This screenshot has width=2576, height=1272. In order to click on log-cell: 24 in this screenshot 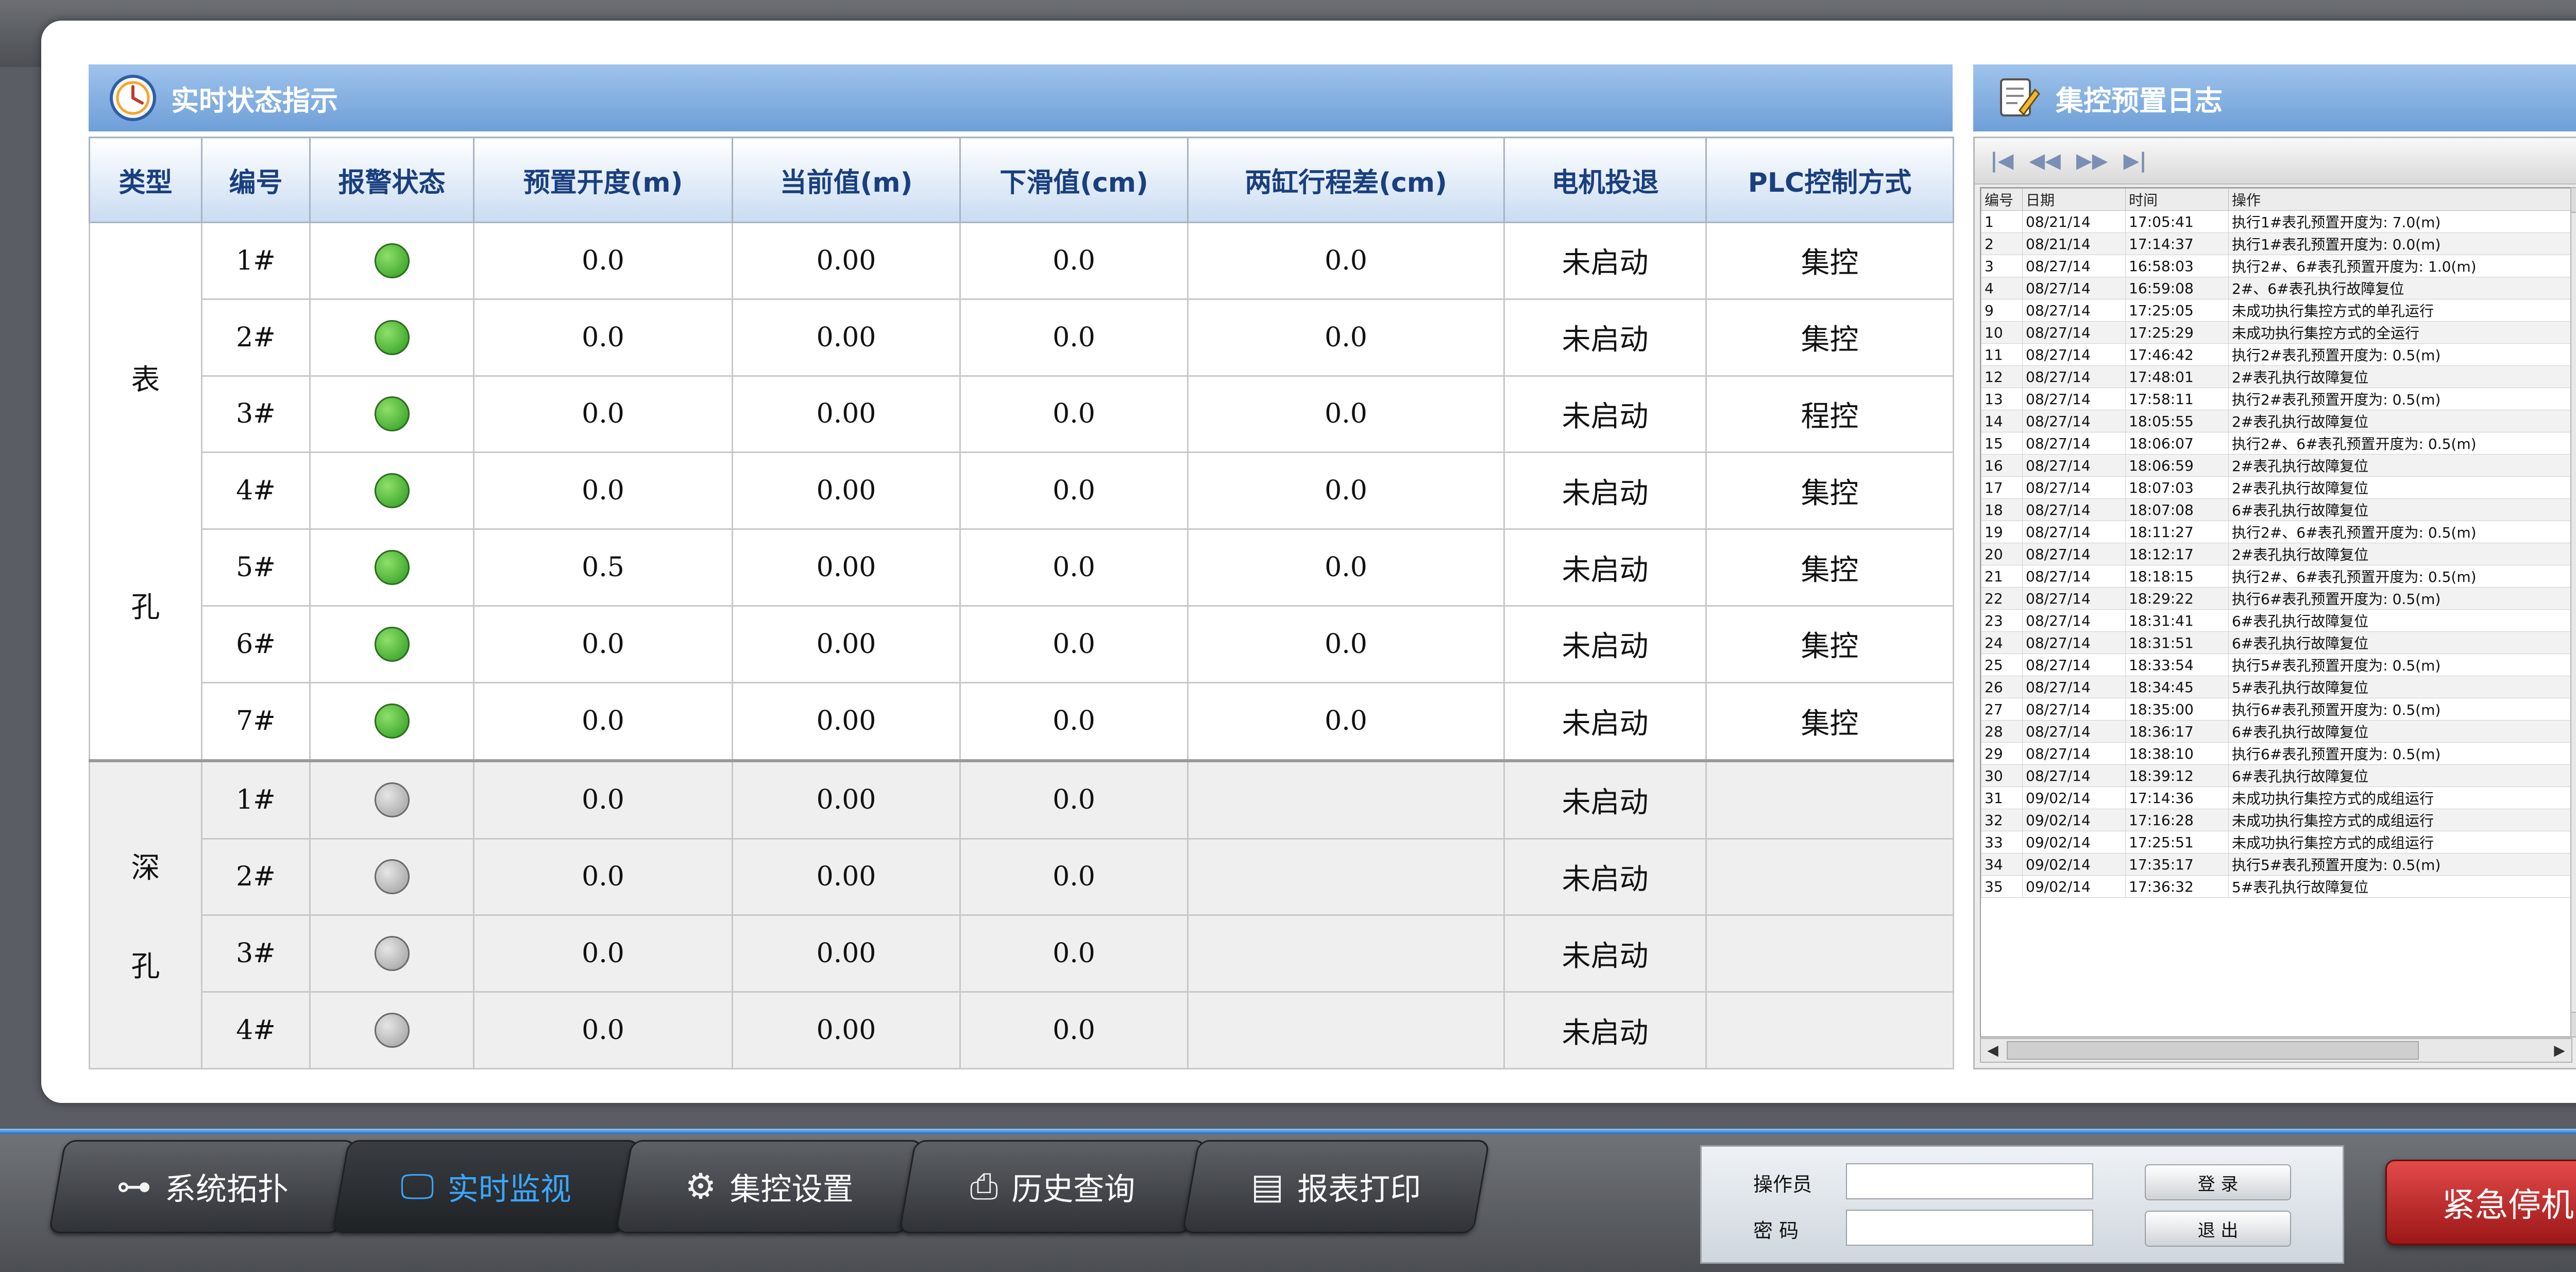, I will do `click(2002, 642)`.